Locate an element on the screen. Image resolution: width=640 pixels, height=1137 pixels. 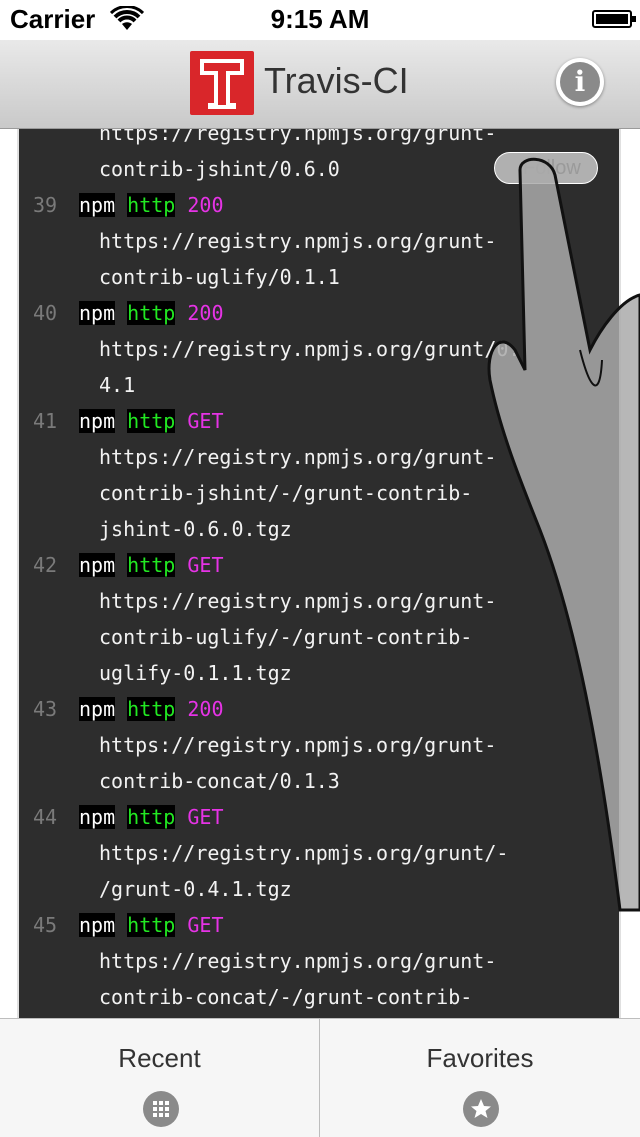
page-title: Travis-CI is located at coordinates (336, 80).